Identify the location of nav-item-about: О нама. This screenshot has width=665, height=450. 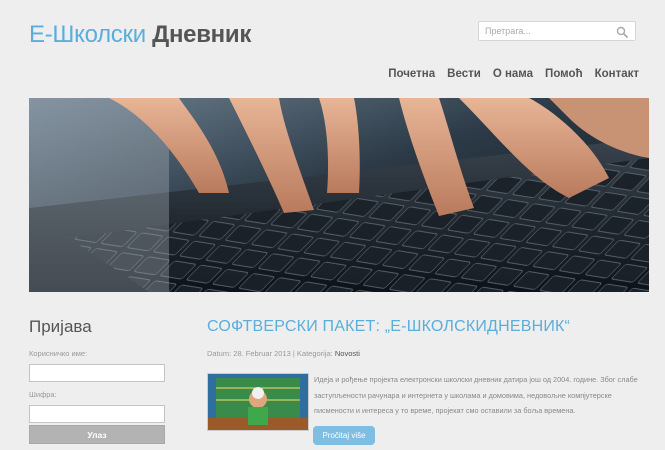
(513, 74).